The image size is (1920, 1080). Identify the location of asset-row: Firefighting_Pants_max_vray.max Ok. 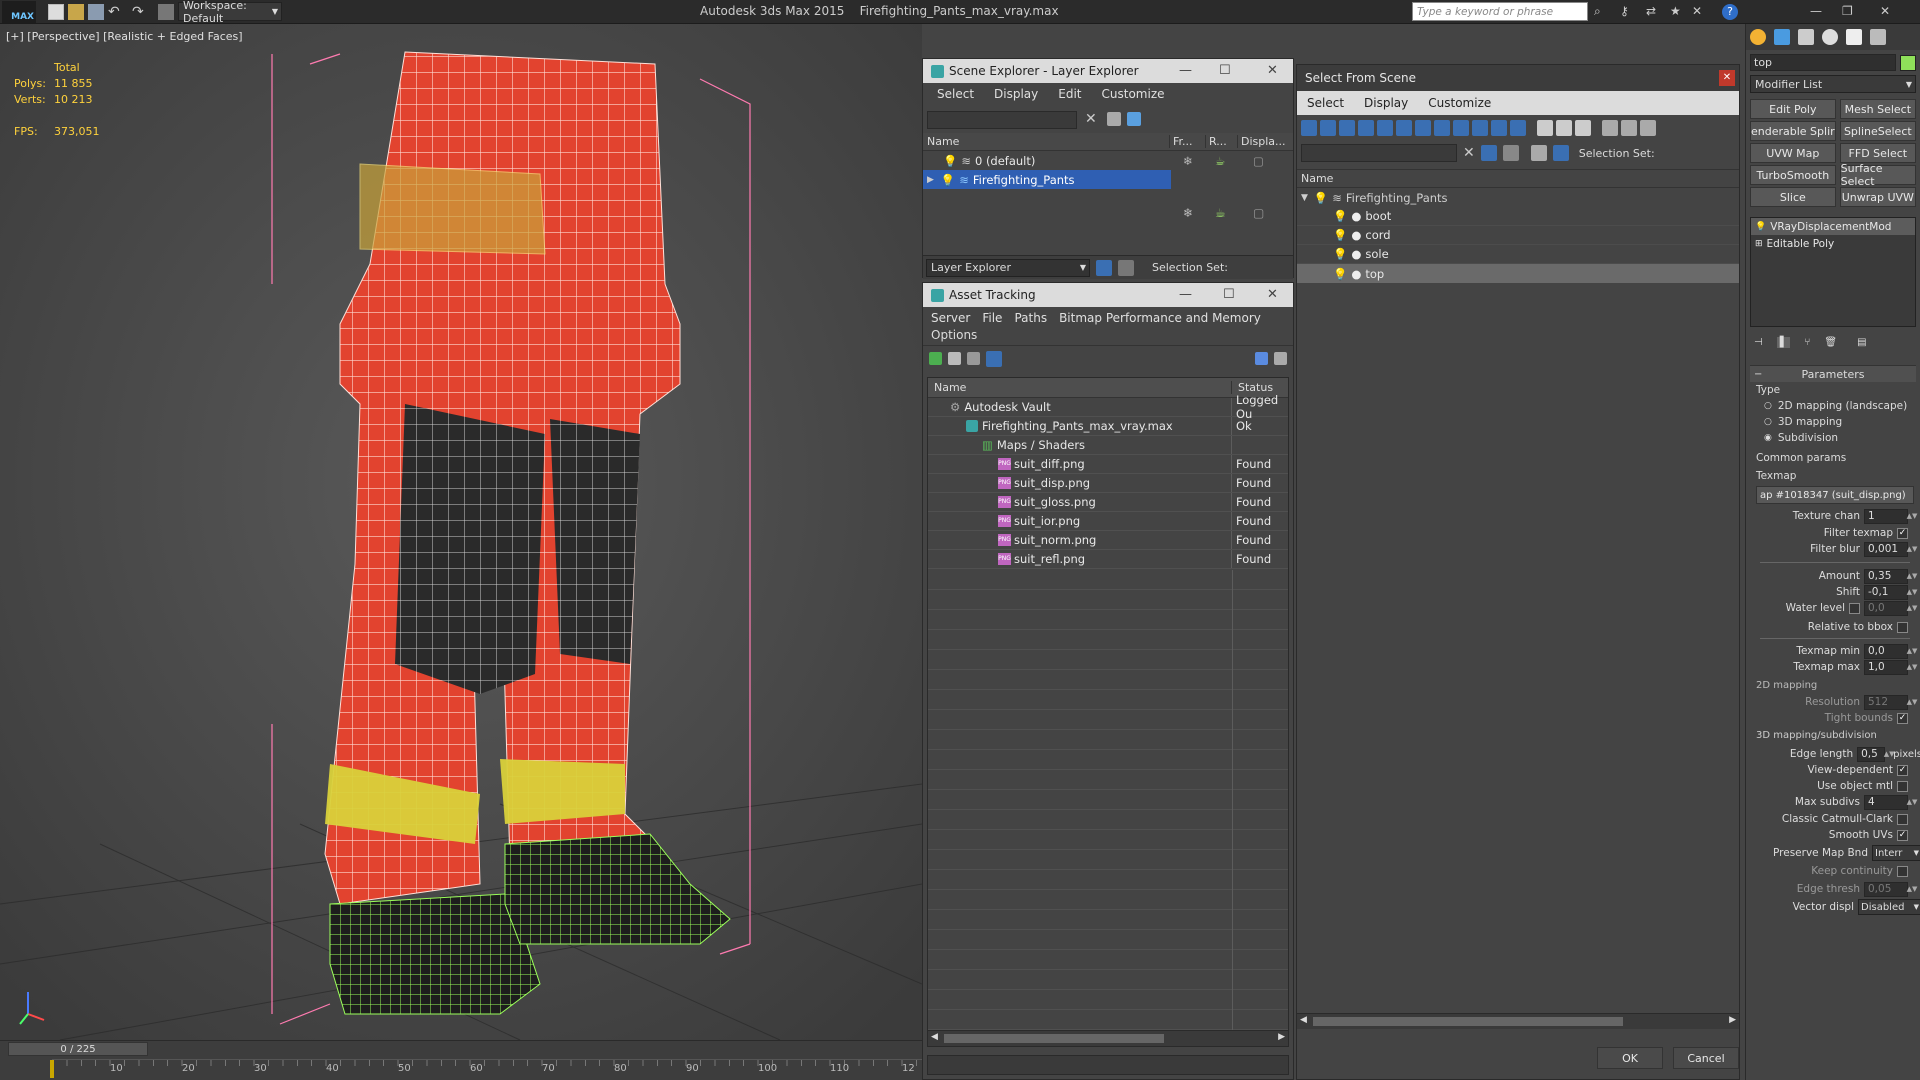
(1108, 426).